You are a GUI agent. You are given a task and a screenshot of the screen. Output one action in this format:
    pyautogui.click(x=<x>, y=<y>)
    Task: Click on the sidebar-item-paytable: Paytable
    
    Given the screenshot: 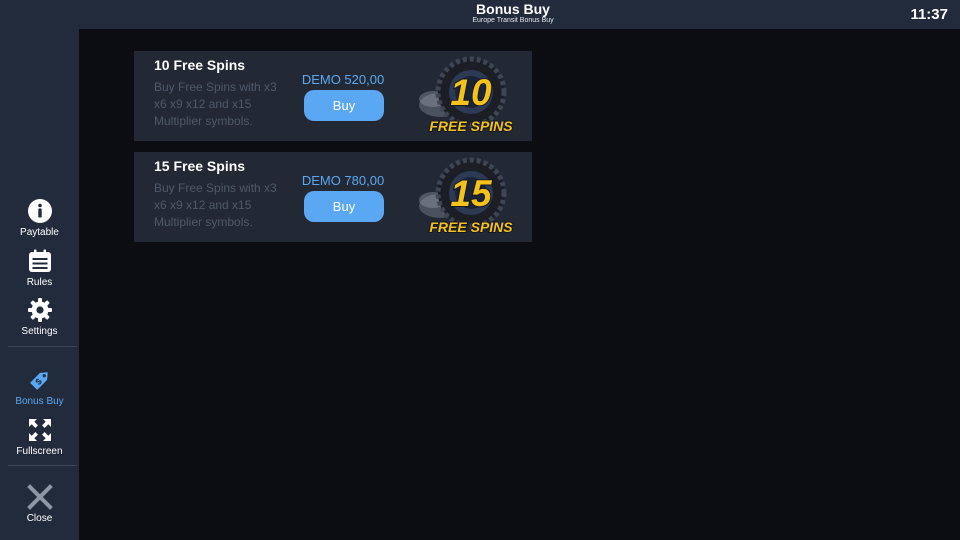 What is the action you would take?
    pyautogui.click(x=39, y=218)
    